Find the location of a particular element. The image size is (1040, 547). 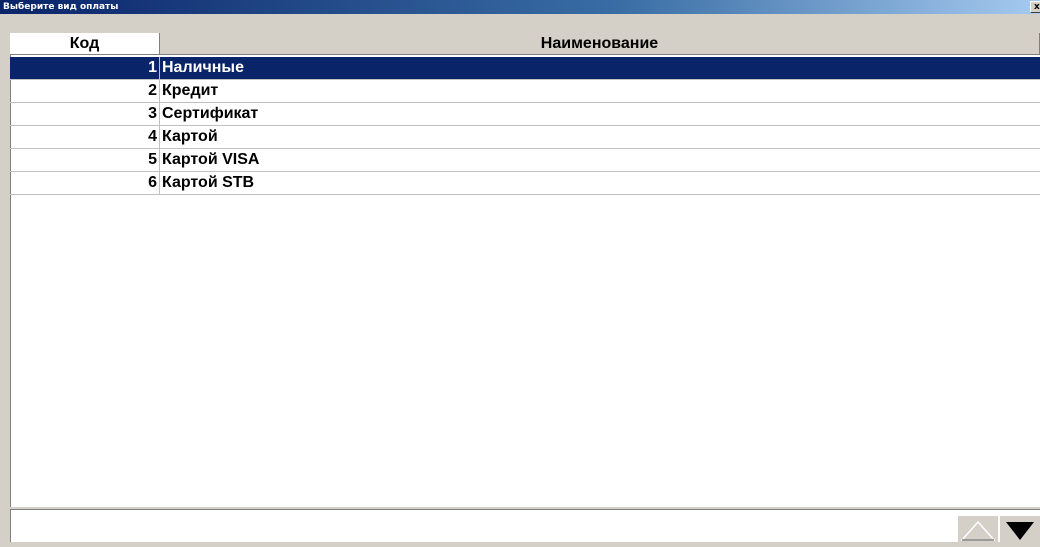

title-bar: Выберите вид оплаты x is located at coordinates (520, 7).